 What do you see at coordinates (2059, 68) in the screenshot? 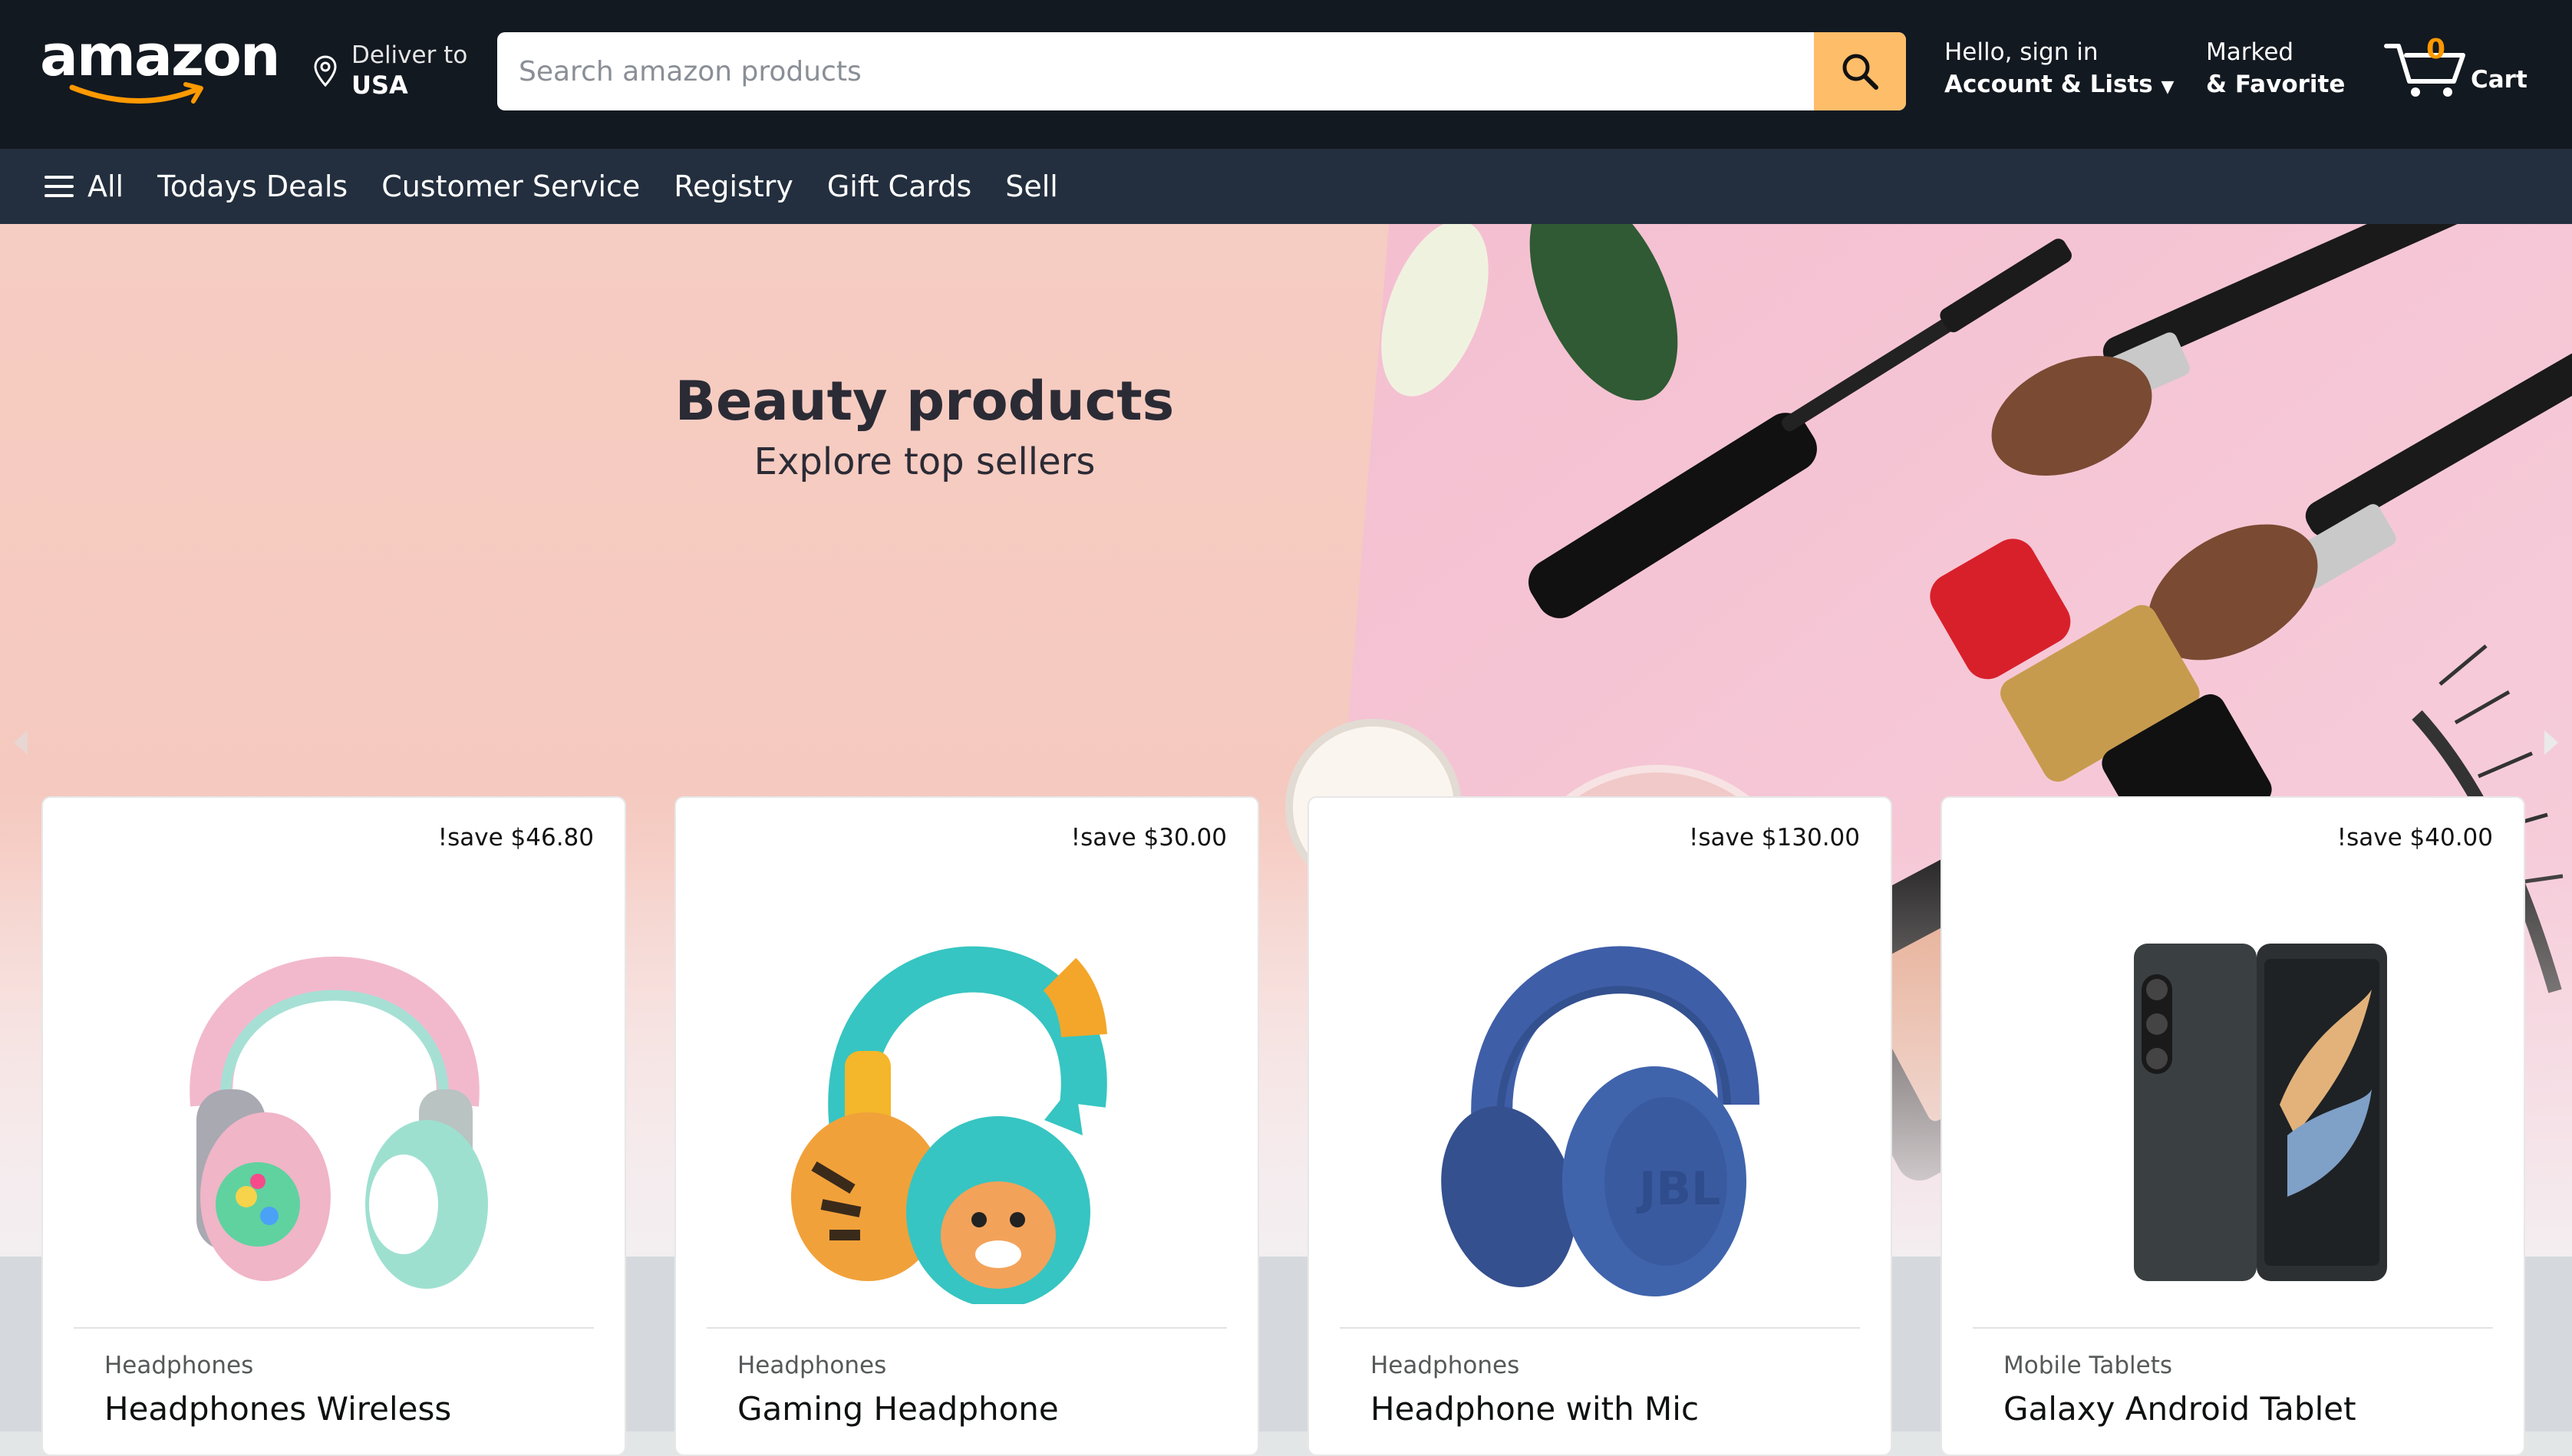
I see `account-menu: Hello, sign in Account & Lists ▼` at bounding box center [2059, 68].